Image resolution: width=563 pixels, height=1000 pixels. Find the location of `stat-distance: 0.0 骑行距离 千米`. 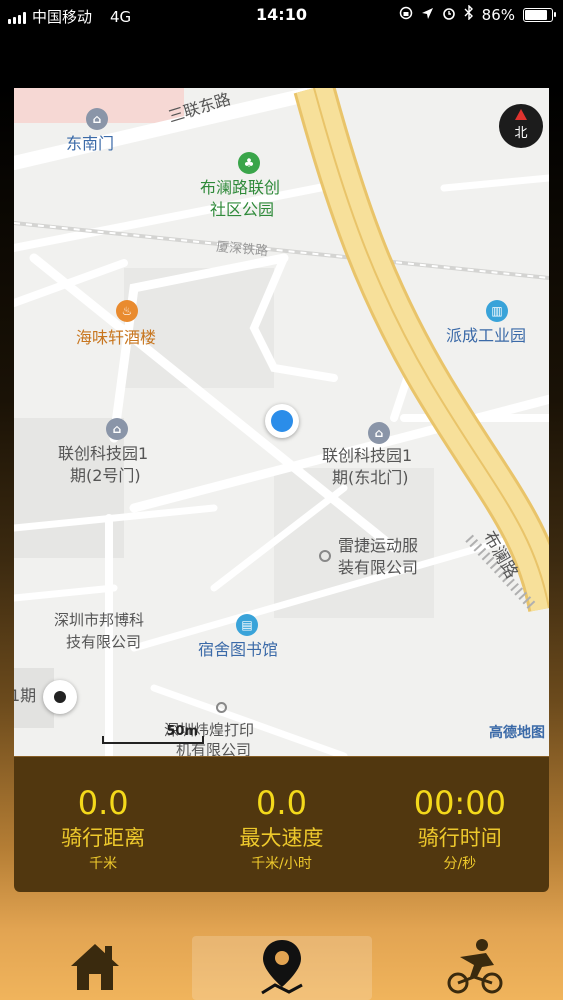

stat-distance: 0.0 骑行距离 千米 is located at coordinates (103, 824).